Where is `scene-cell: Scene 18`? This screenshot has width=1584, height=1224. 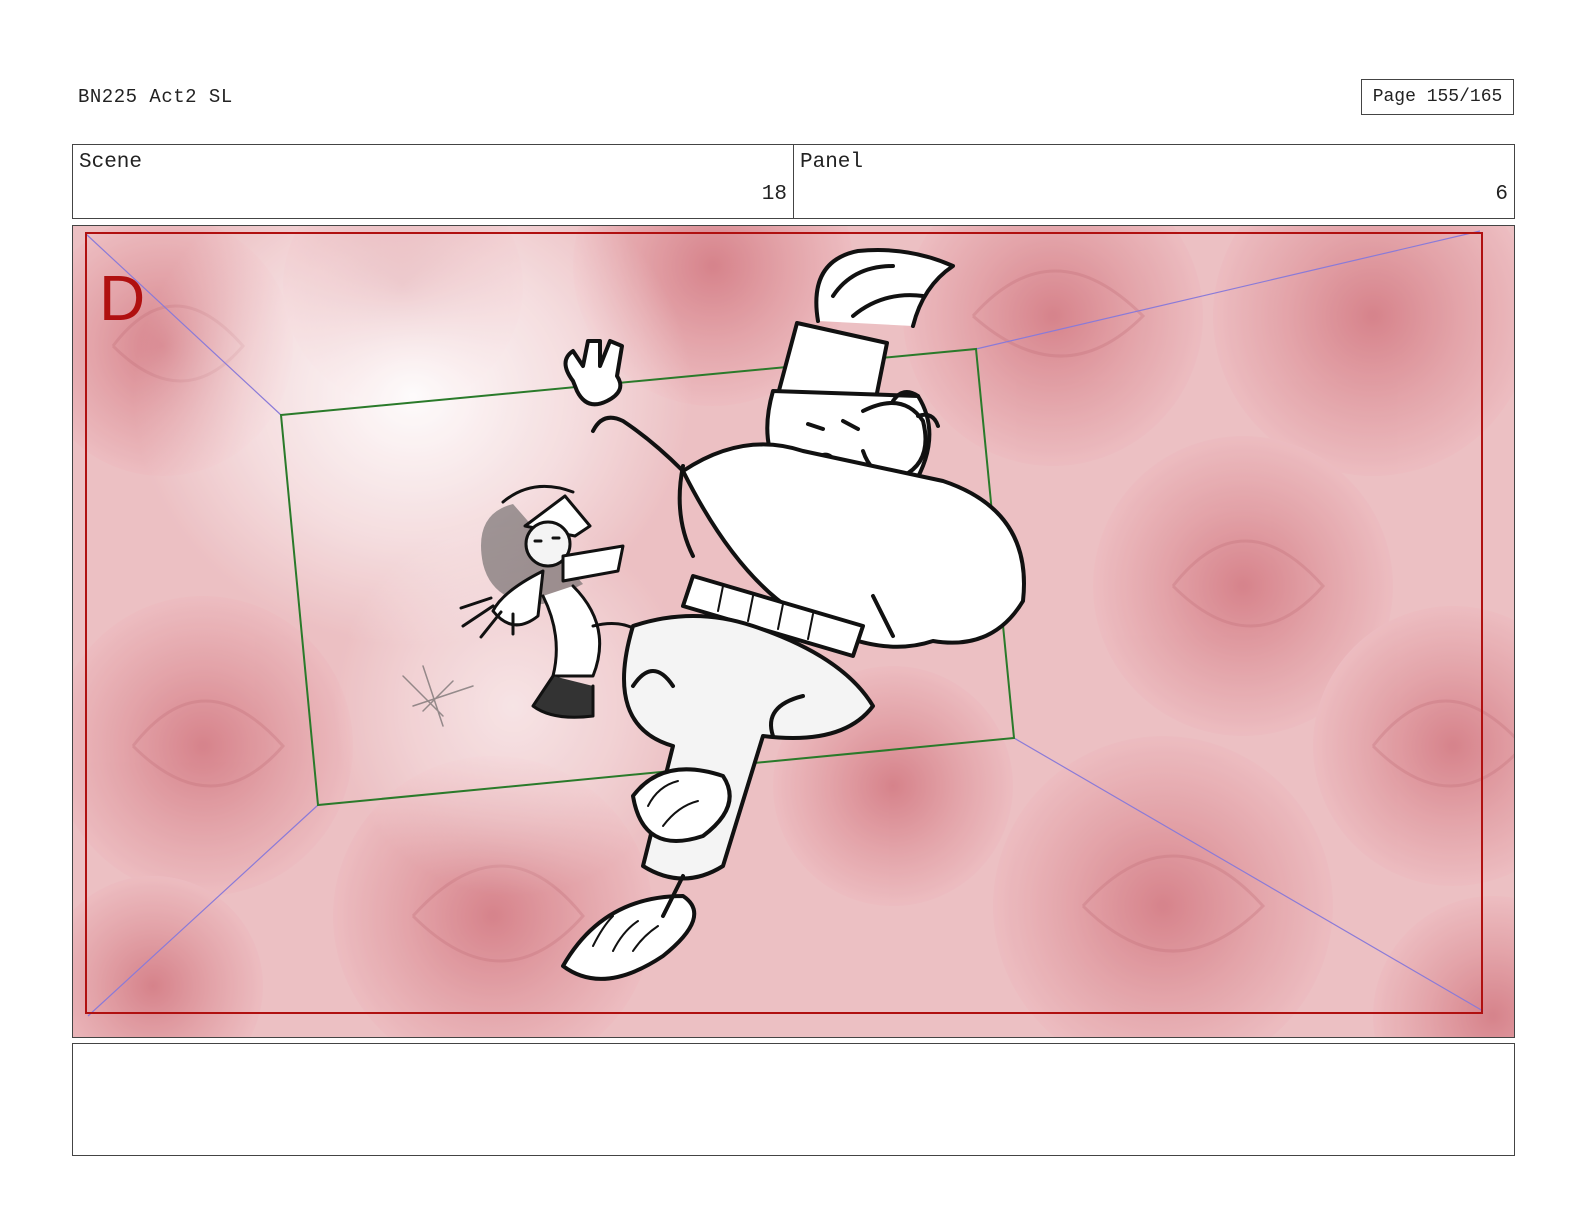
scene-cell: Scene 18 is located at coordinates (433, 181).